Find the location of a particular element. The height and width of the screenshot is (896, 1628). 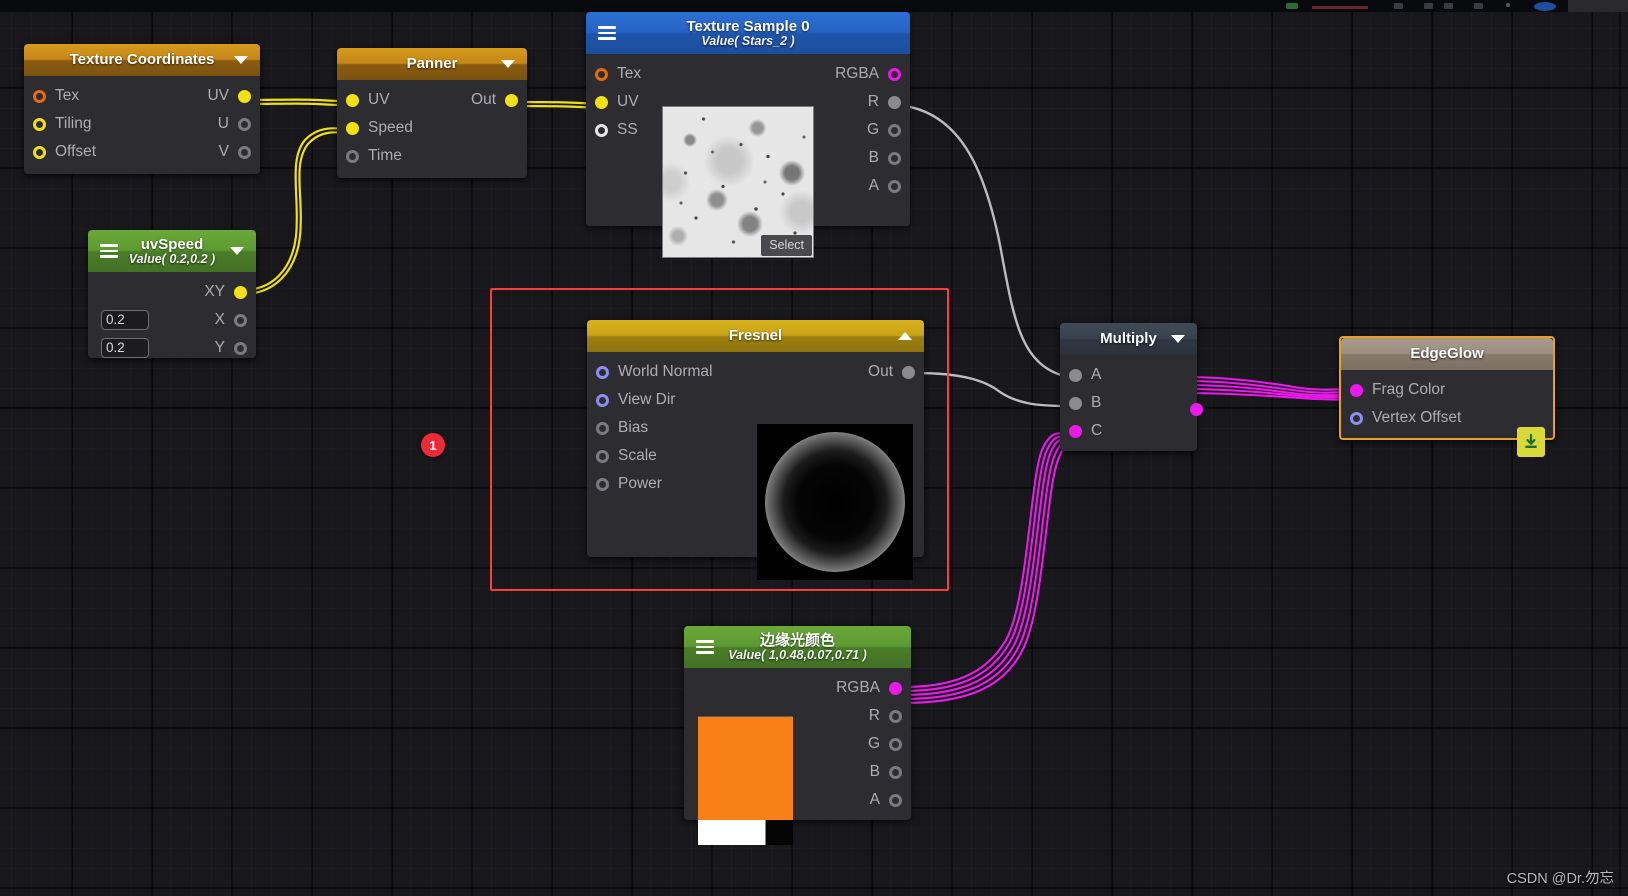

port-x-out is located at coordinates (240, 320).